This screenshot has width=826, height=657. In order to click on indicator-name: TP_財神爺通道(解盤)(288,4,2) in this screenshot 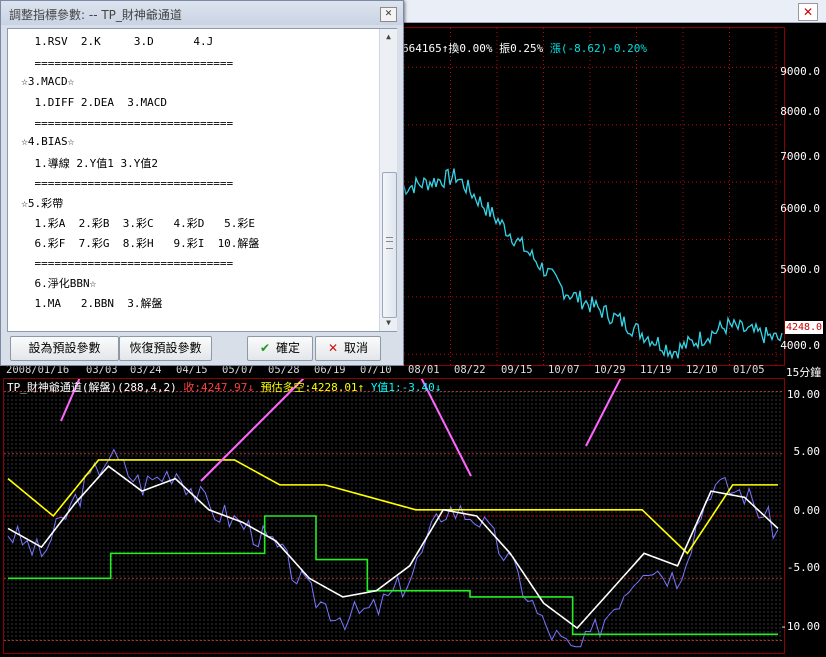, I will do `click(92, 387)`.